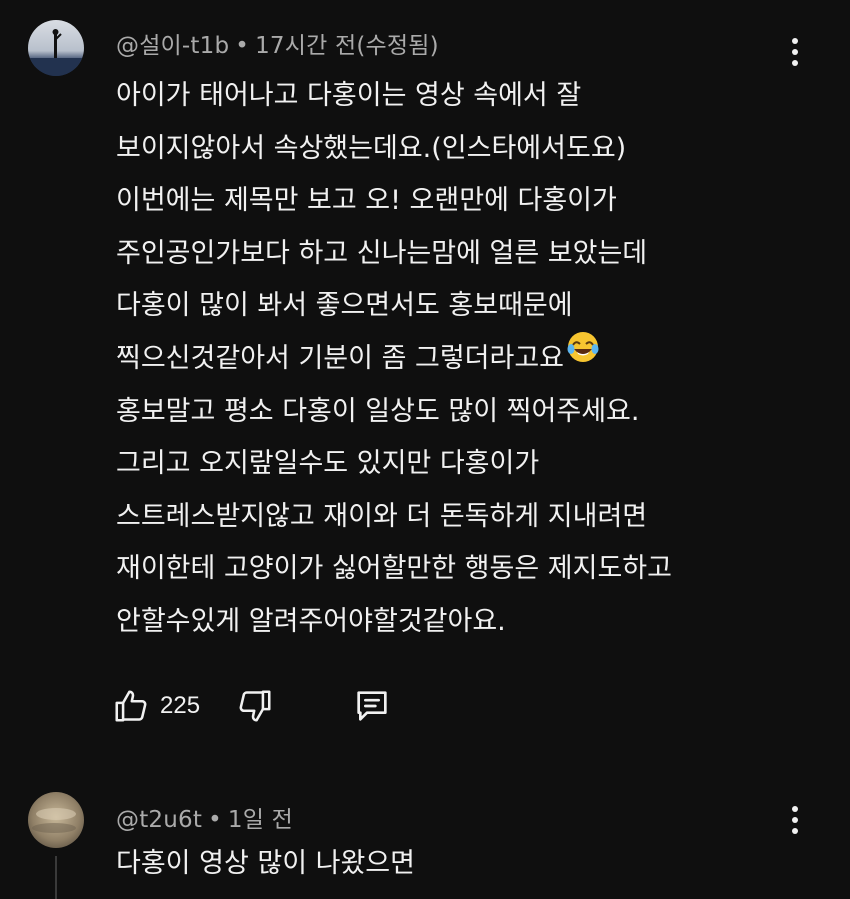 The height and width of the screenshot is (899, 850). Describe the element at coordinates (328, 464) in the screenshot. I see `comment-line: 그리고 오지랖일수도 있지만 다홍이가` at that location.